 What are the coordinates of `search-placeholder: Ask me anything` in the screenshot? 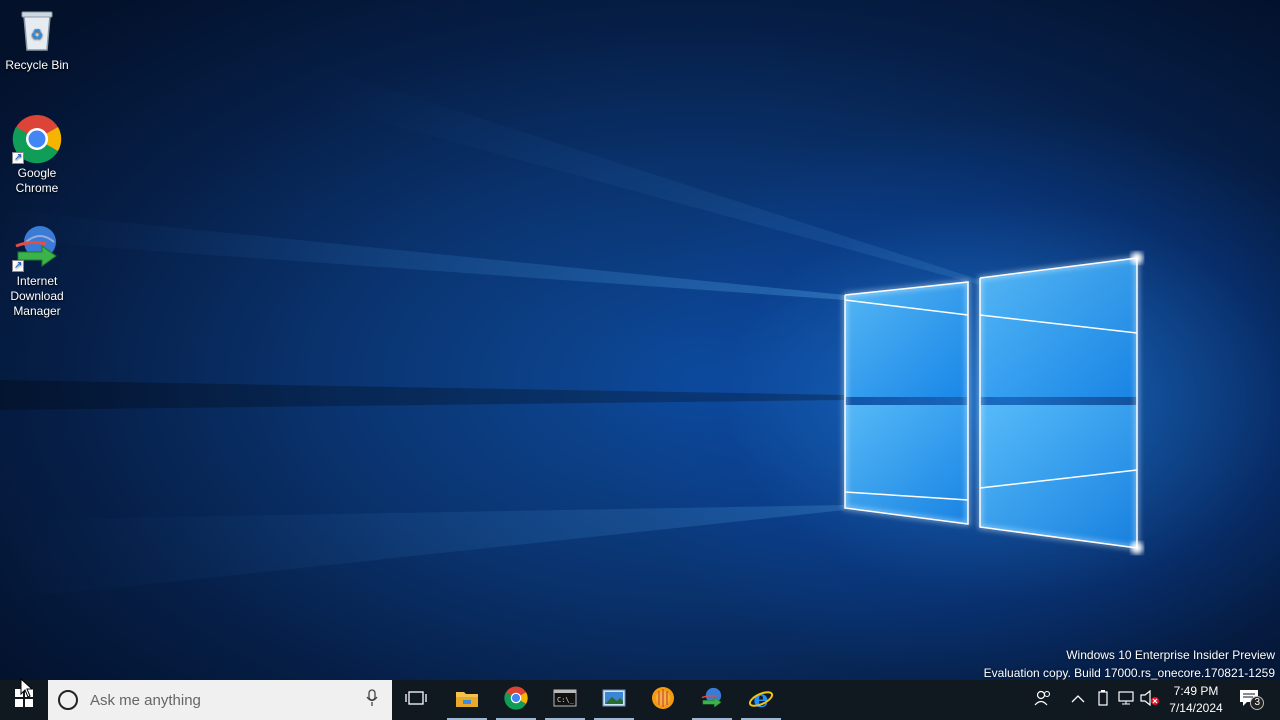 It's located at (145, 700).